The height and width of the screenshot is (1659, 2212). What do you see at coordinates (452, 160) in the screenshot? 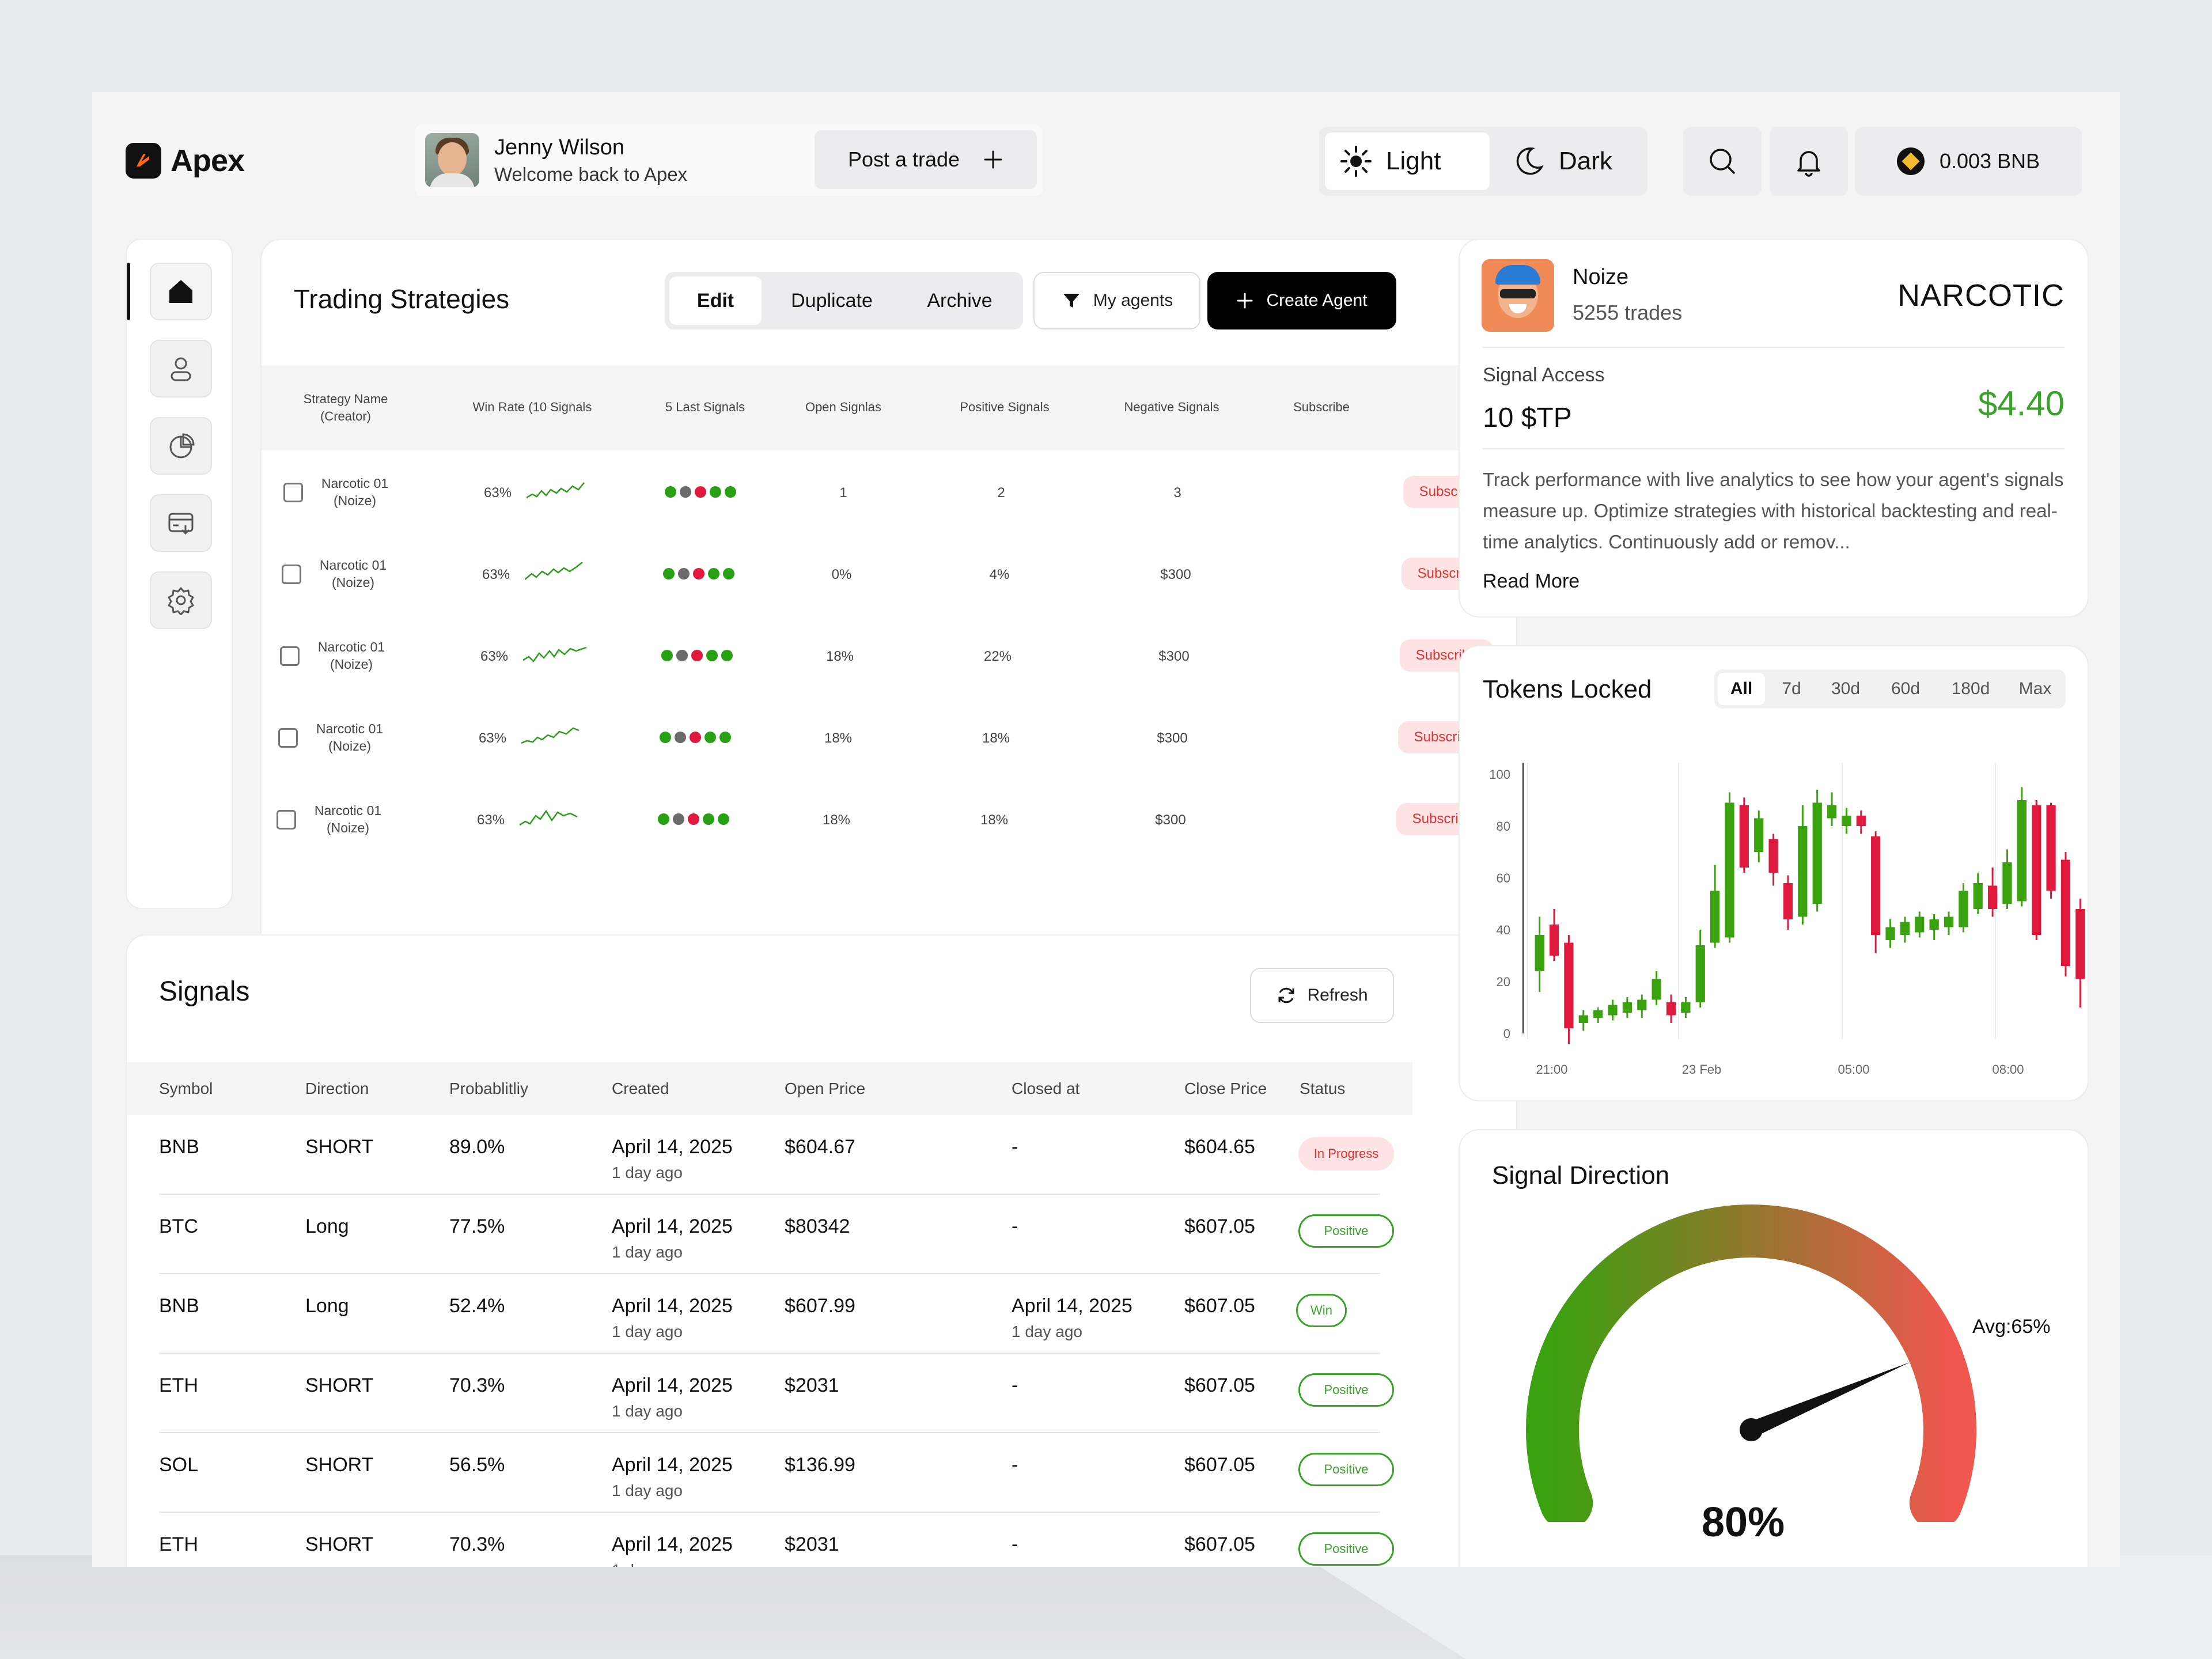
I see `user-avatar` at bounding box center [452, 160].